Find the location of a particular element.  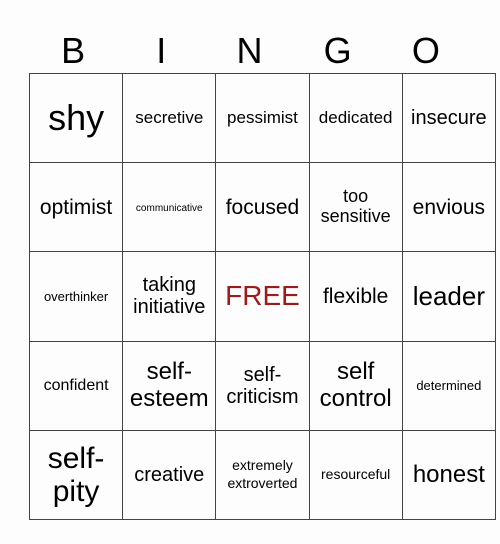

bingo-cell: insecure is located at coordinates (448, 118).